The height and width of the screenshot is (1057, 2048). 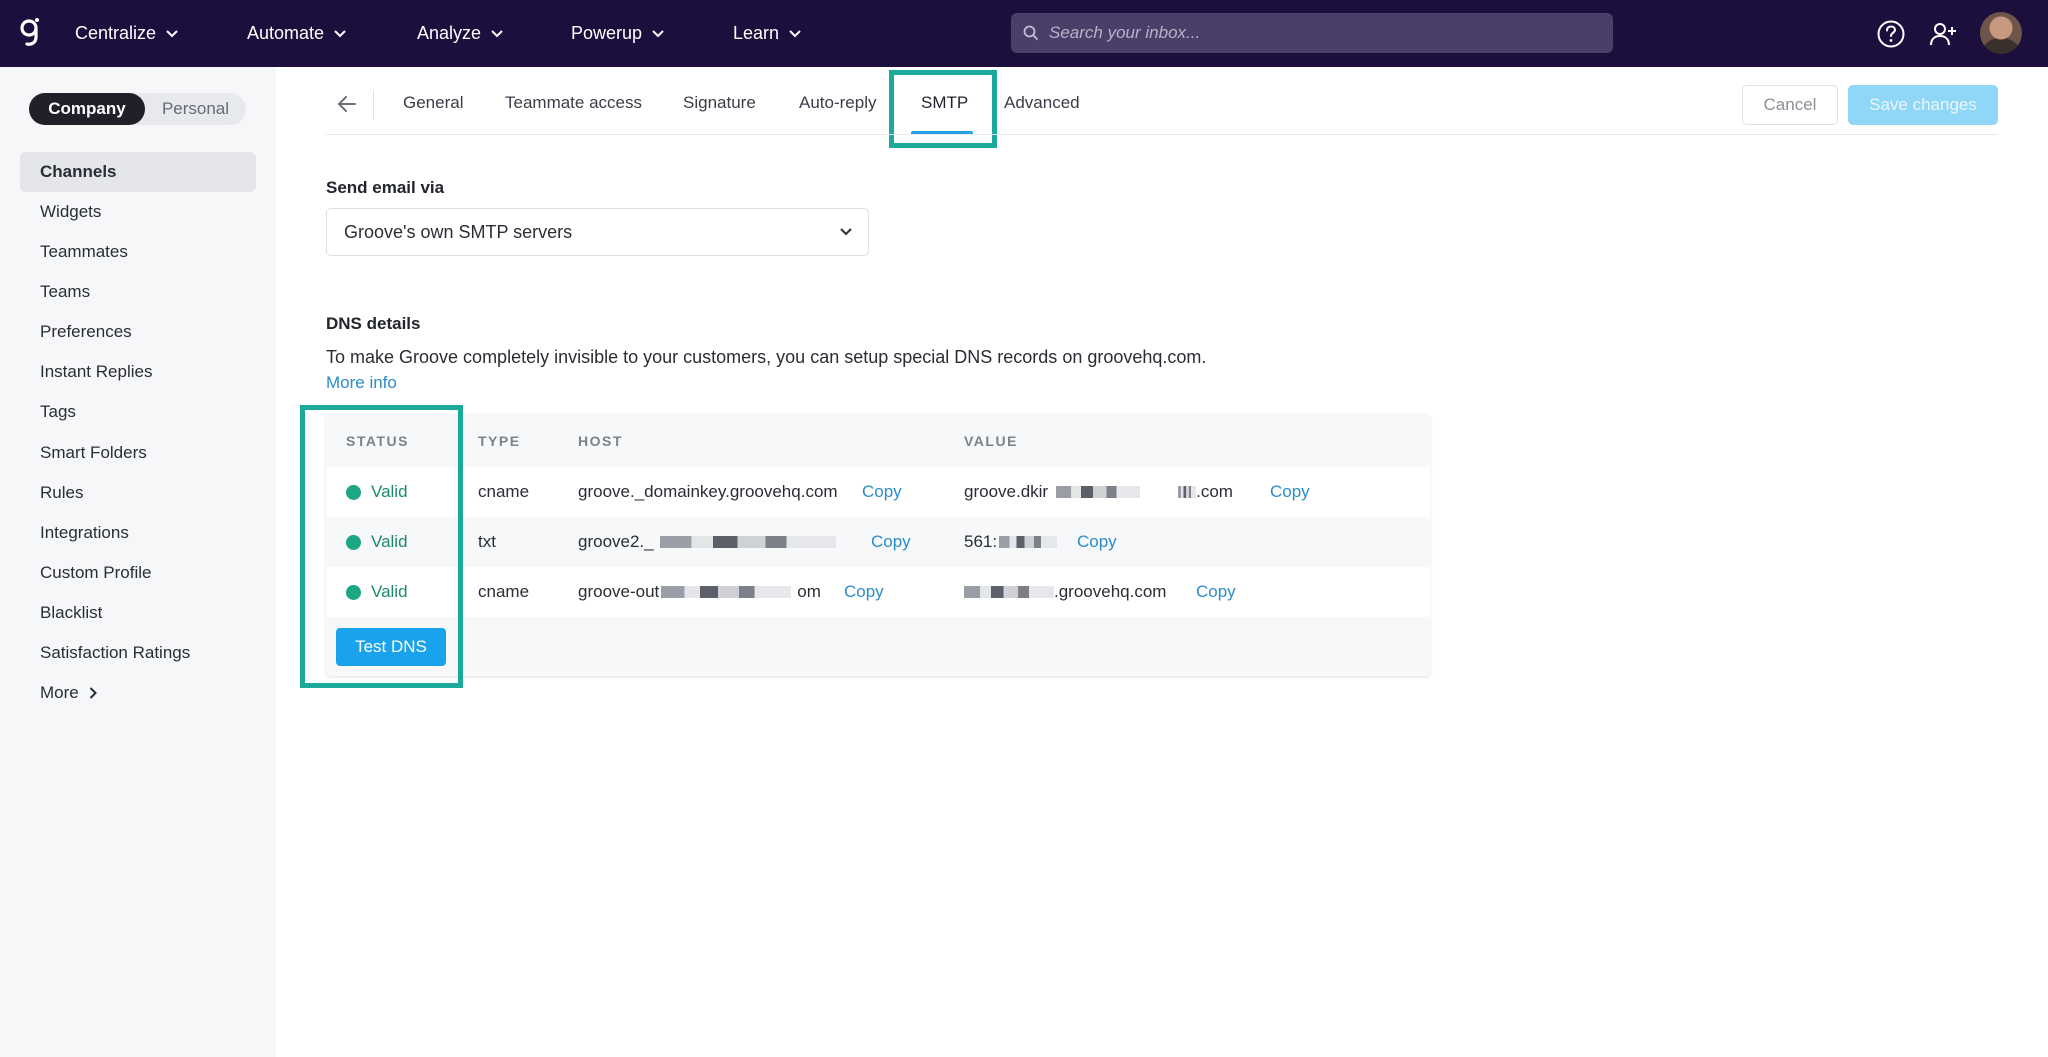 I want to click on help-icon, so click(x=1891, y=34).